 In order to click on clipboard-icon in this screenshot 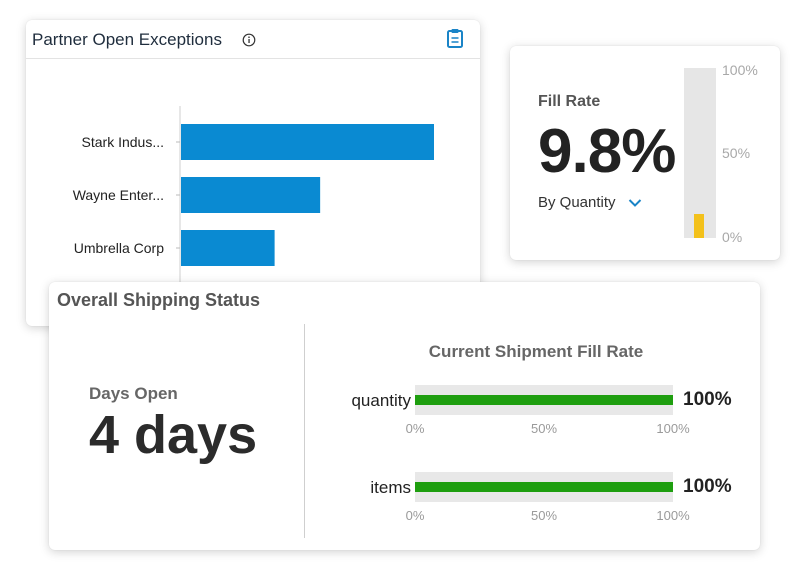, I will do `click(455, 38)`.